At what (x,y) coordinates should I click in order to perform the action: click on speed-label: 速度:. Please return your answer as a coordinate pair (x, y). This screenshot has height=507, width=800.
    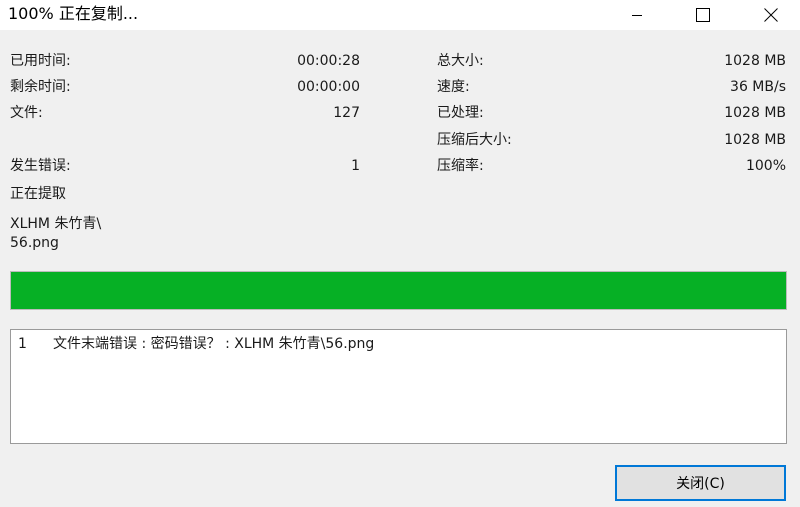
    Looking at the image, I should click on (453, 87).